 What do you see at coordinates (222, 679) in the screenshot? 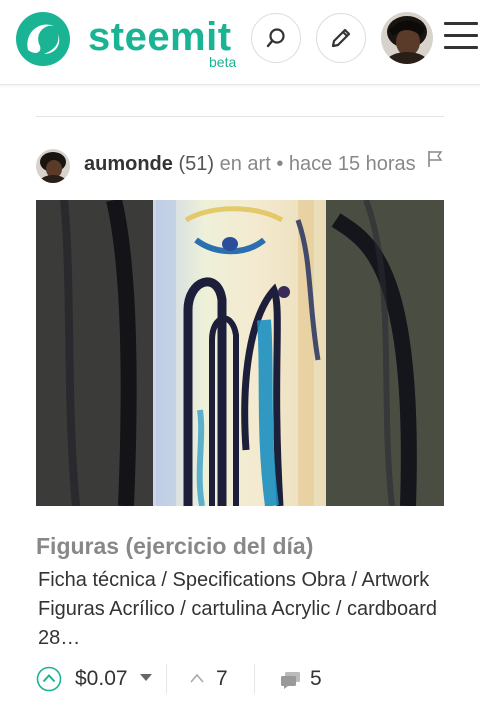
I see `vote-count: 7` at bounding box center [222, 679].